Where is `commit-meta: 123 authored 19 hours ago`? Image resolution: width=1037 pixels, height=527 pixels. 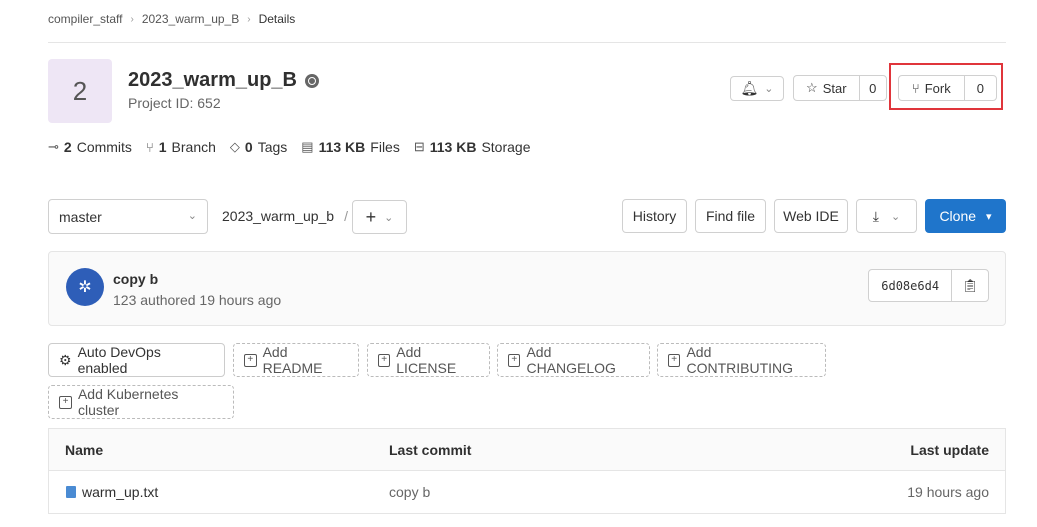 commit-meta: 123 authored 19 hours ago is located at coordinates (197, 300).